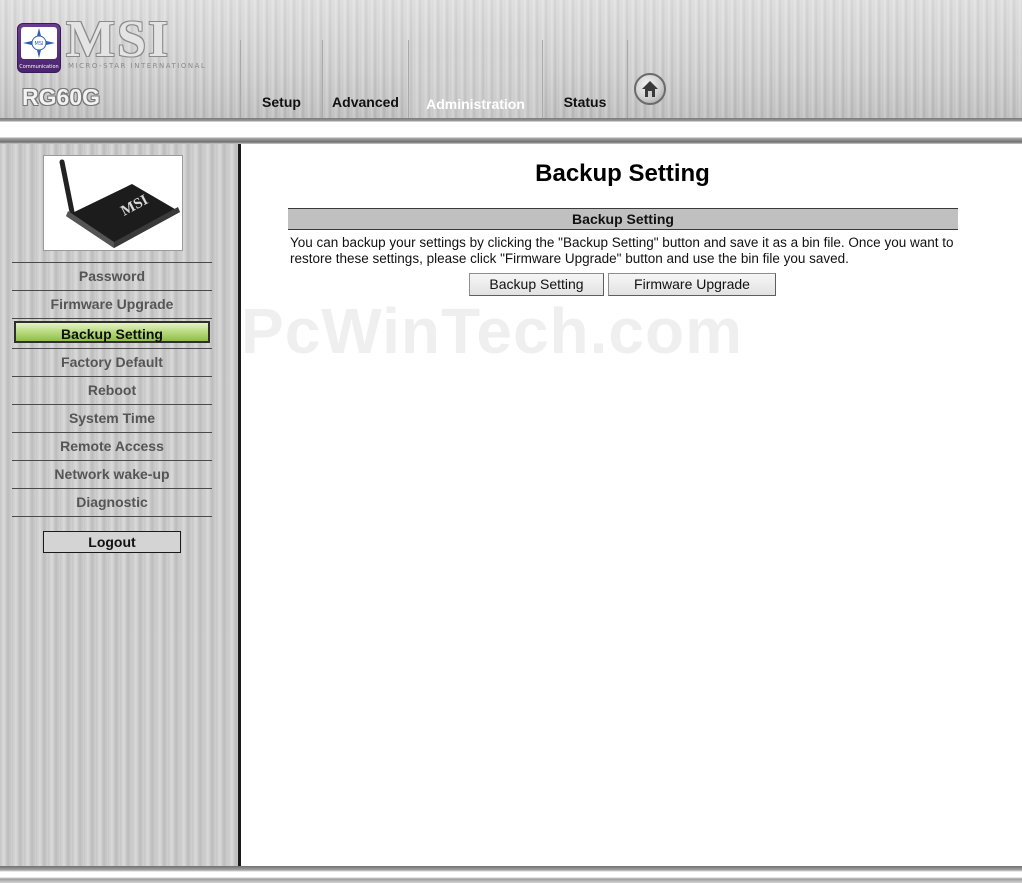  I want to click on menu-item-remote-access: Remote Access, so click(112, 447).